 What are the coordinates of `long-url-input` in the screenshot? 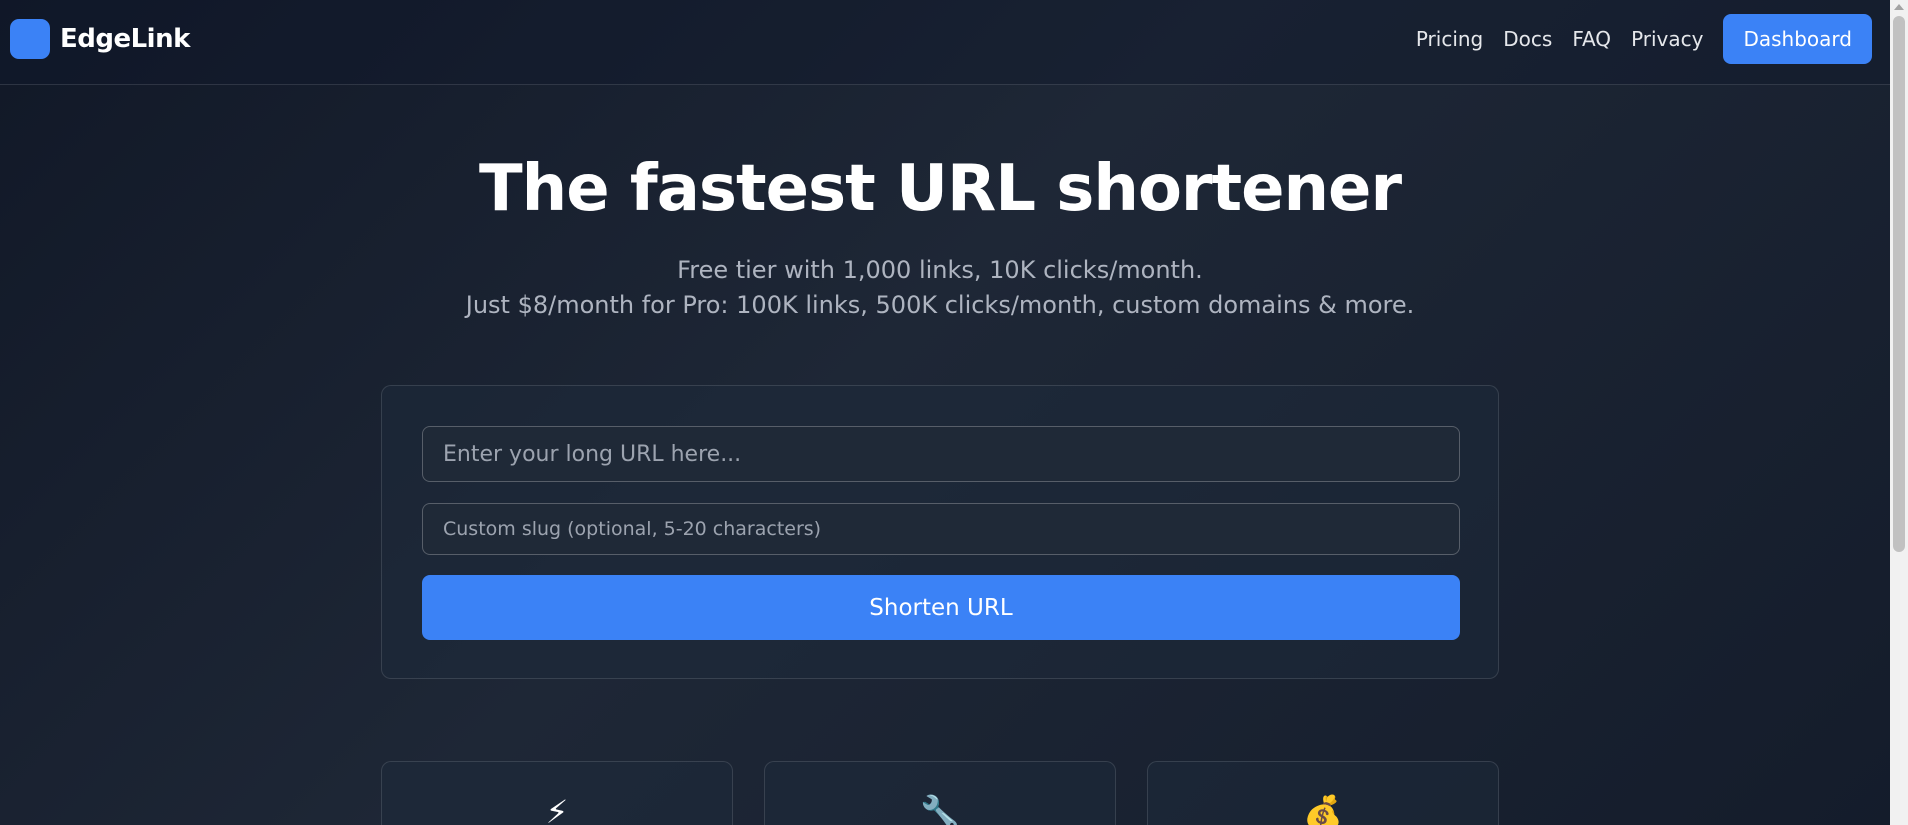 It's located at (941, 454).